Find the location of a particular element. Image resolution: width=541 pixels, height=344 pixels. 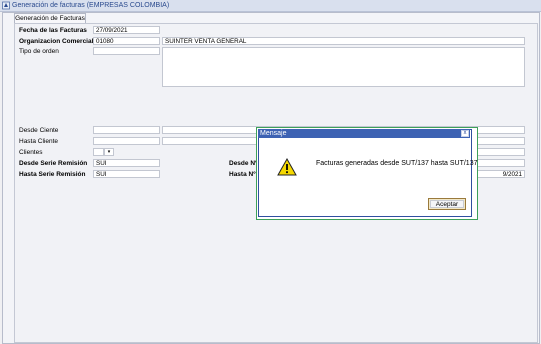

tipo-orden-label: Tipo de orden is located at coordinates (39, 51).